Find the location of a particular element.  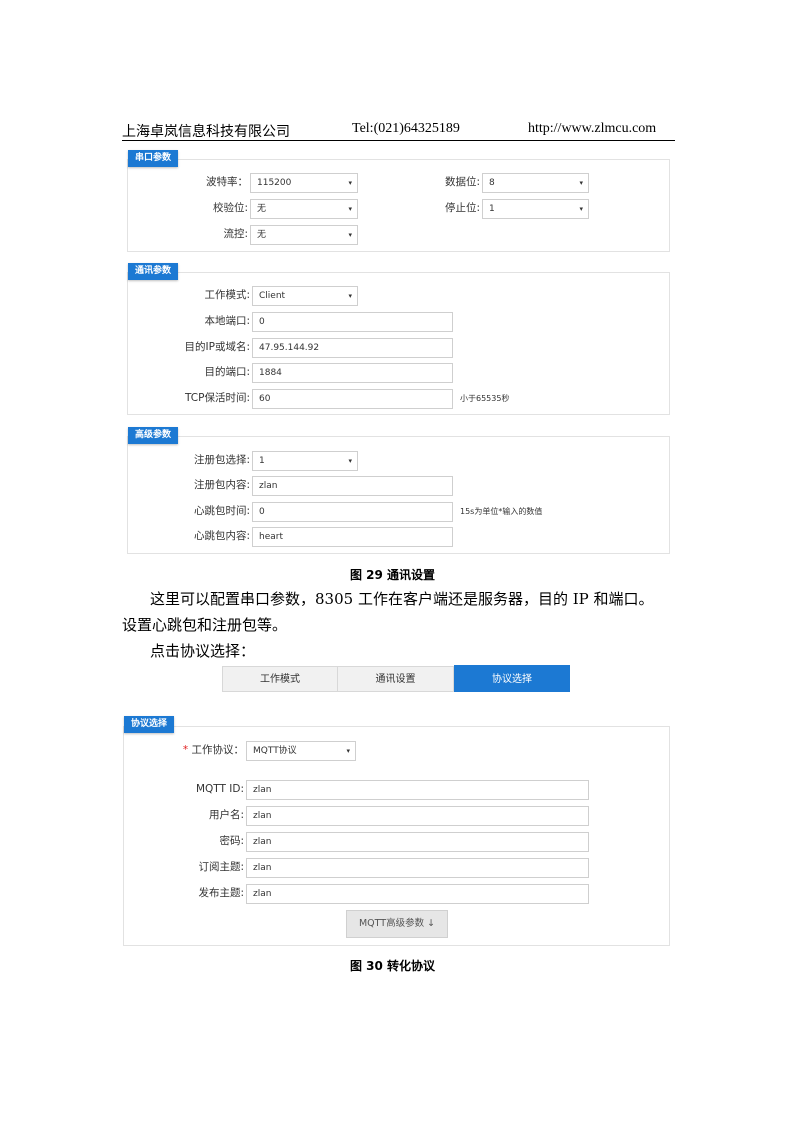

required-mark: * is located at coordinates (185, 750).